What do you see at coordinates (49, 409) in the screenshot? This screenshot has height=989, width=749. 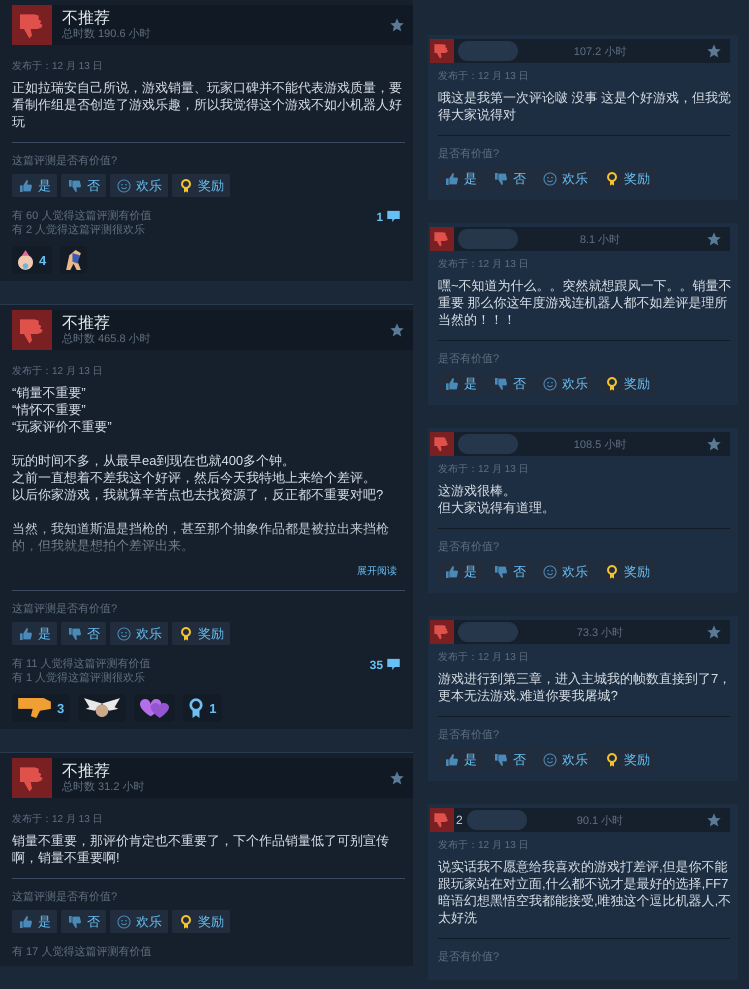 I see `review-text: “情怀不重要”` at bounding box center [49, 409].